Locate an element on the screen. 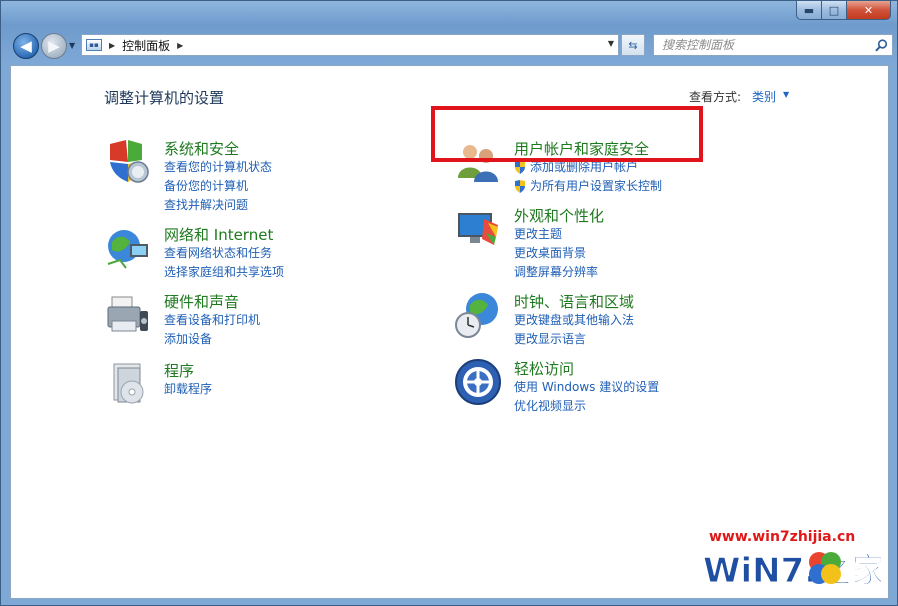 The height and width of the screenshot is (606, 898). link-change-keyboard-input: 更改键盘或其他输入法 is located at coordinates (574, 320).